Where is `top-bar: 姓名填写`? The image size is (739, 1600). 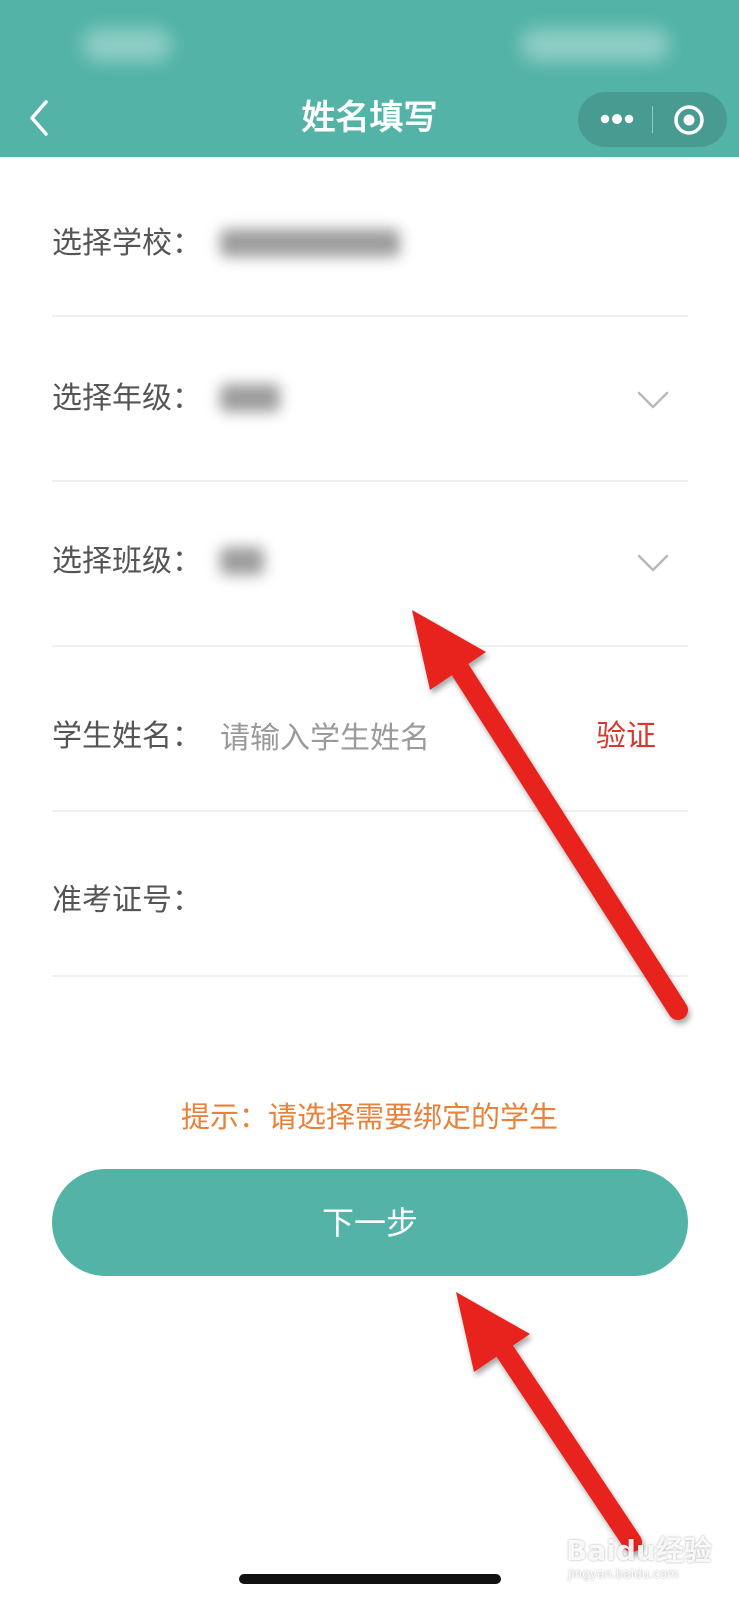 top-bar: 姓名填写 is located at coordinates (369, 78).